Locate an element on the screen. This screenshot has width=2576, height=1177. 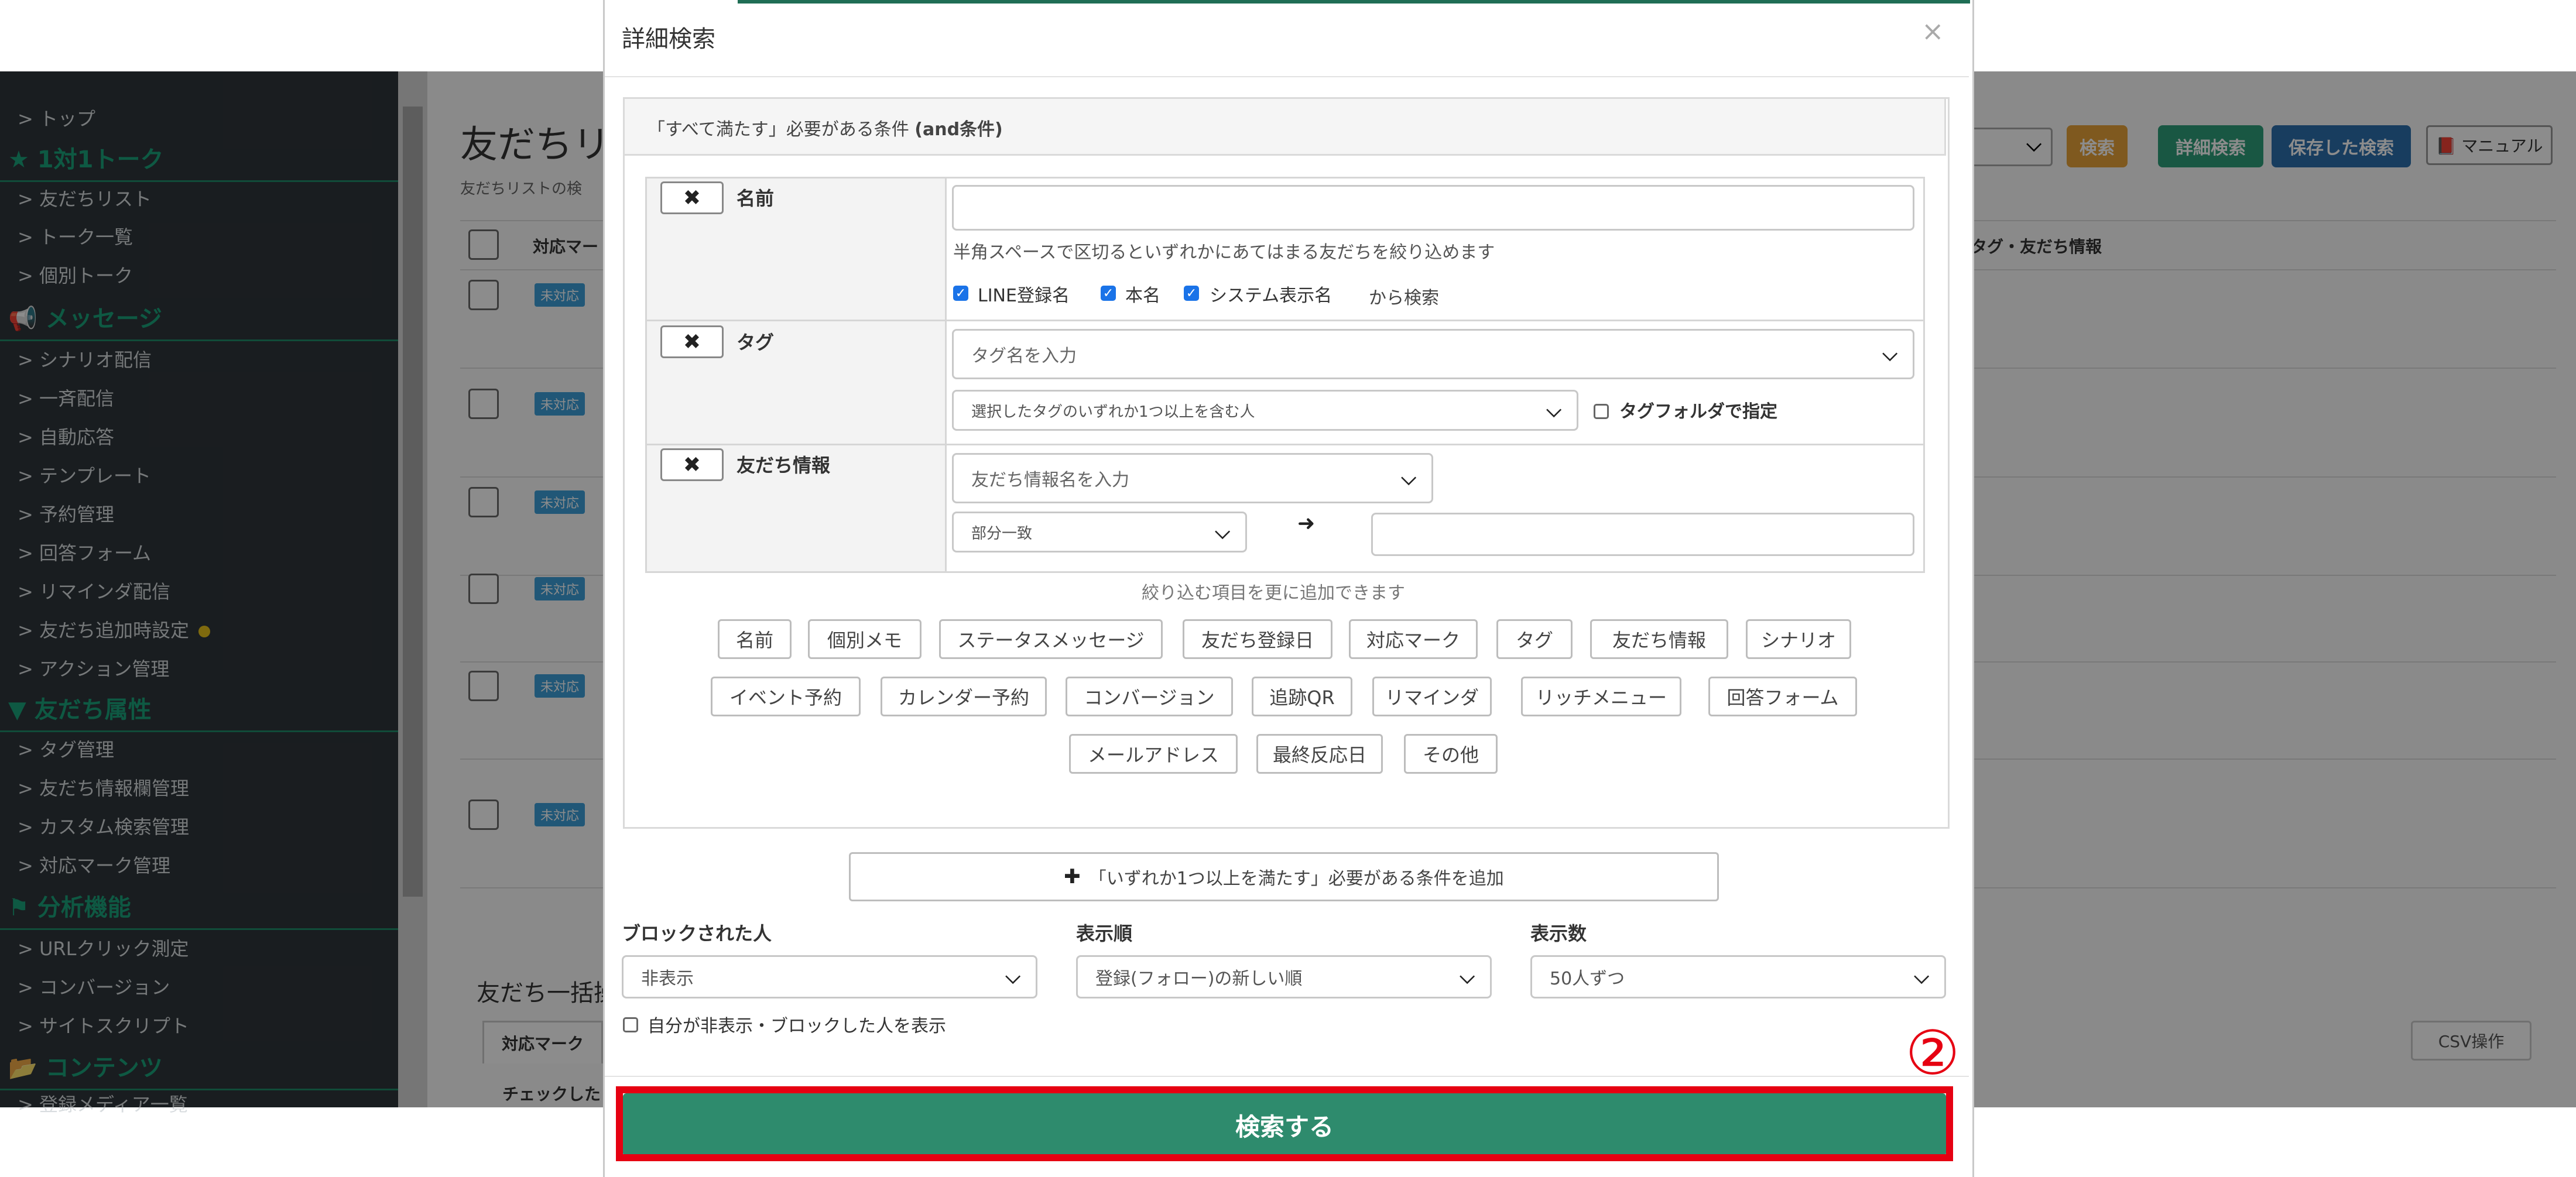
tag-condition-label: タグ is located at coordinates (756, 343).